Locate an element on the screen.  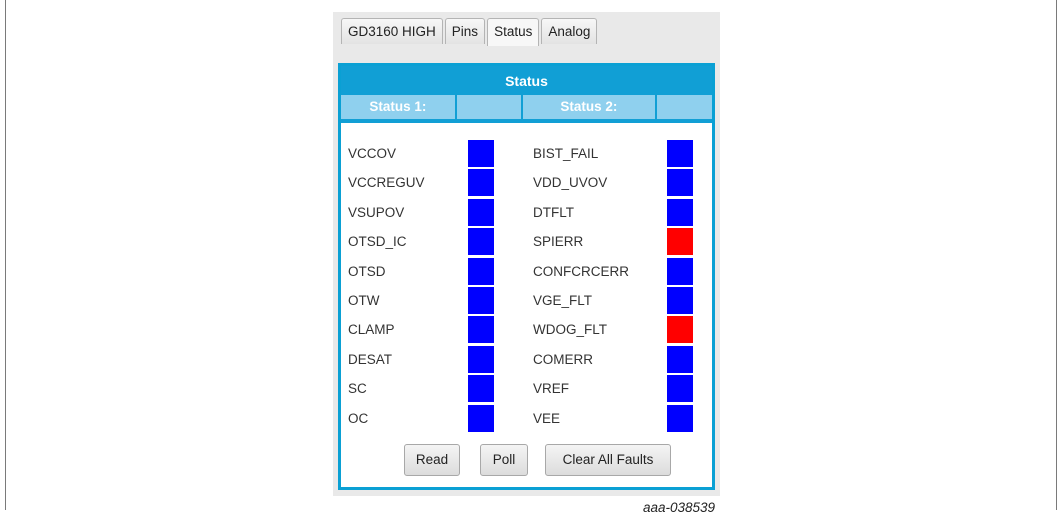
status2-label: DTFLT is located at coordinates (553, 212).